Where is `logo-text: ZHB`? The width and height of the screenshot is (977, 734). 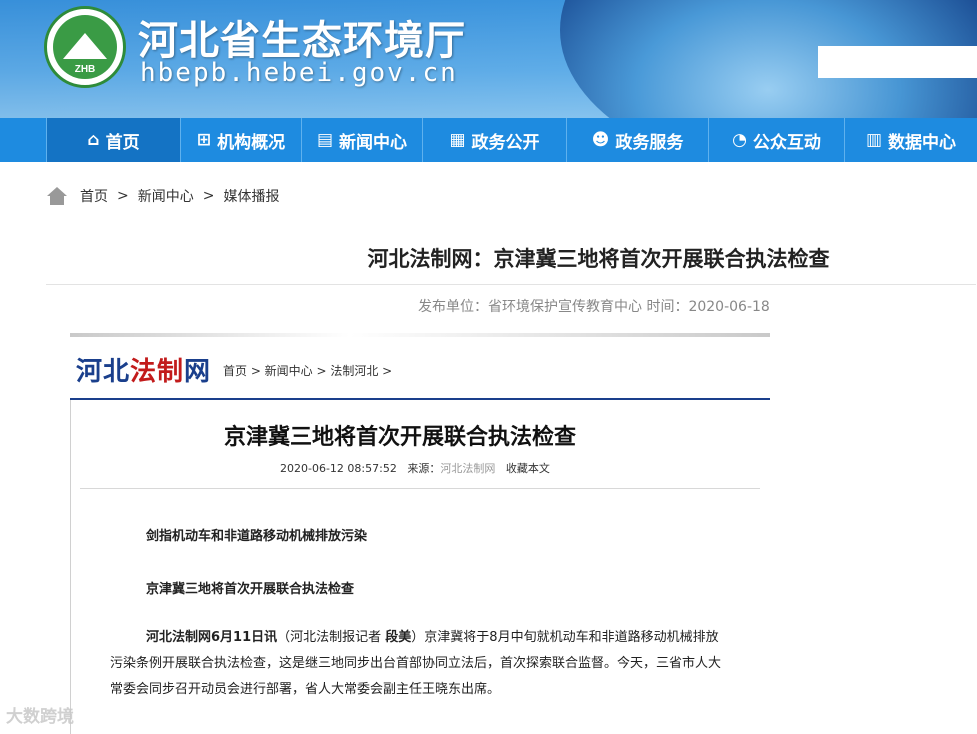
logo-text: ZHB is located at coordinates (85, 69).